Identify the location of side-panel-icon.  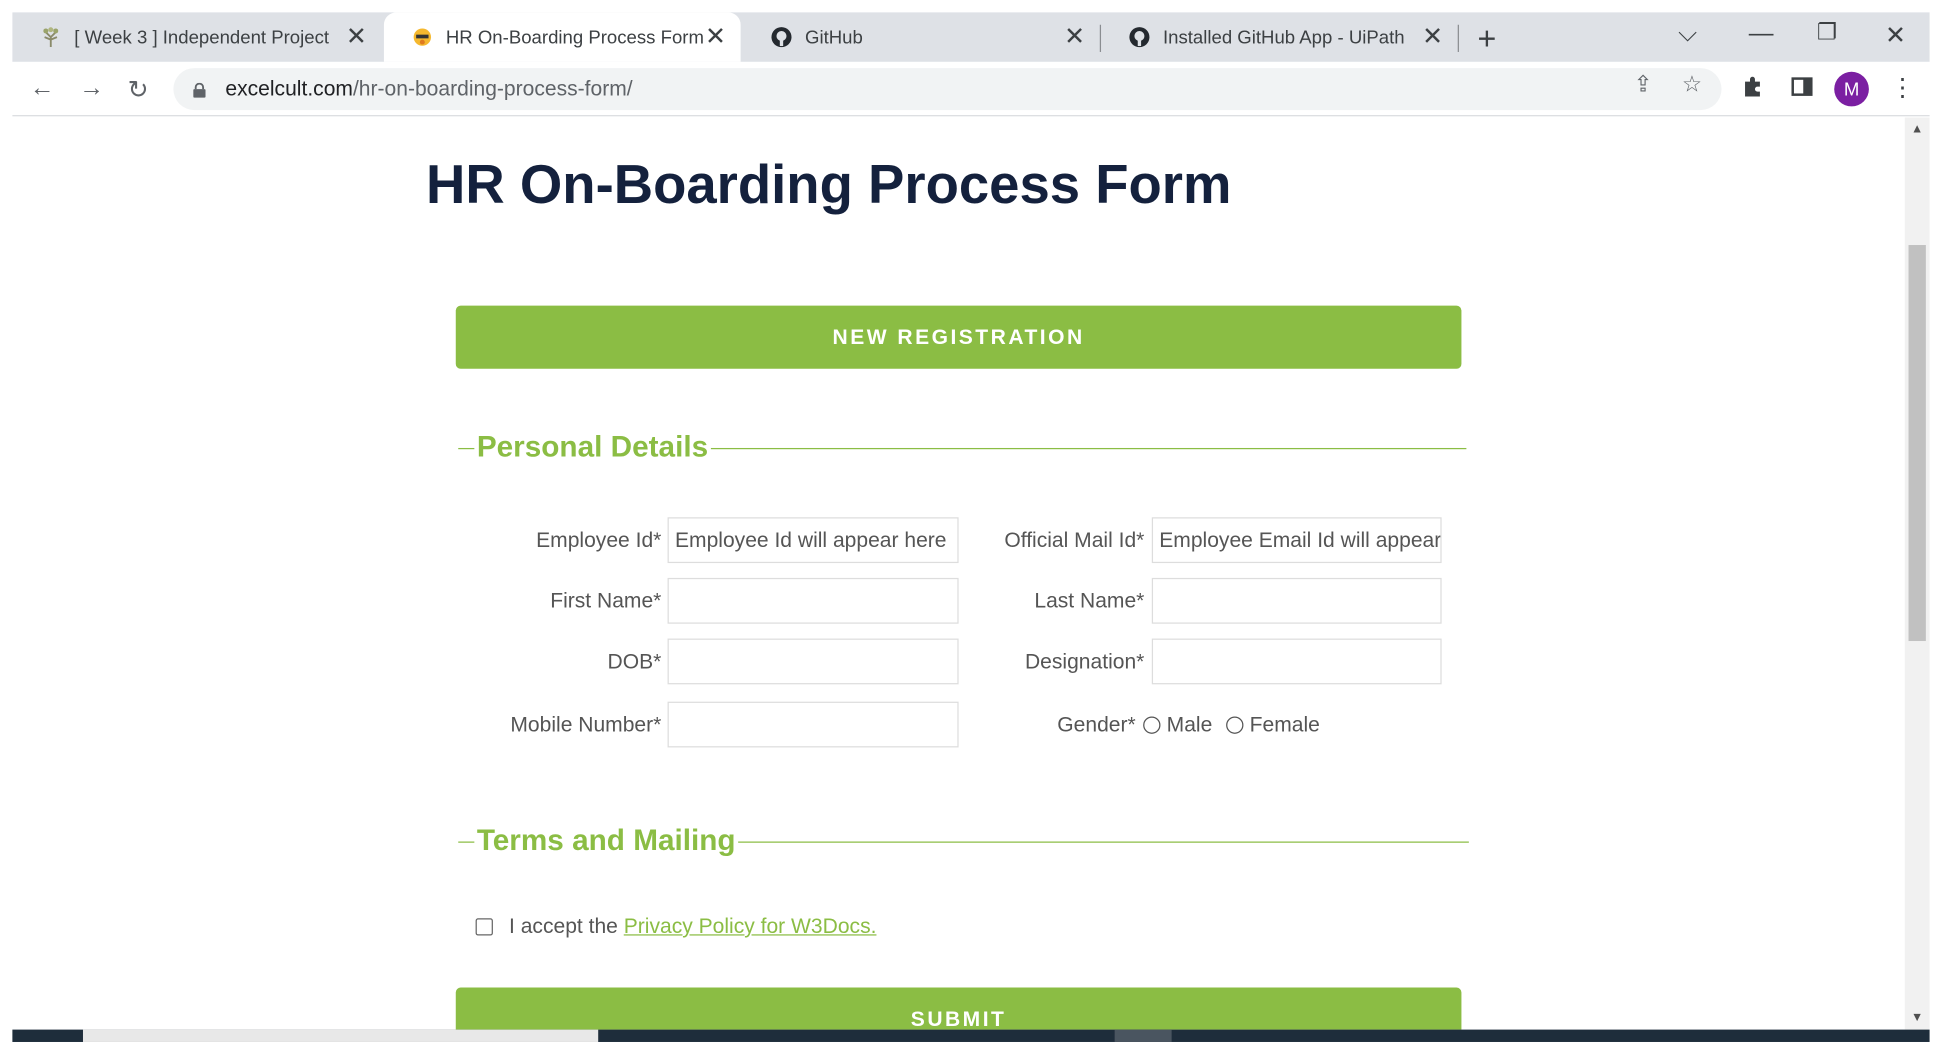
(1802, 89).